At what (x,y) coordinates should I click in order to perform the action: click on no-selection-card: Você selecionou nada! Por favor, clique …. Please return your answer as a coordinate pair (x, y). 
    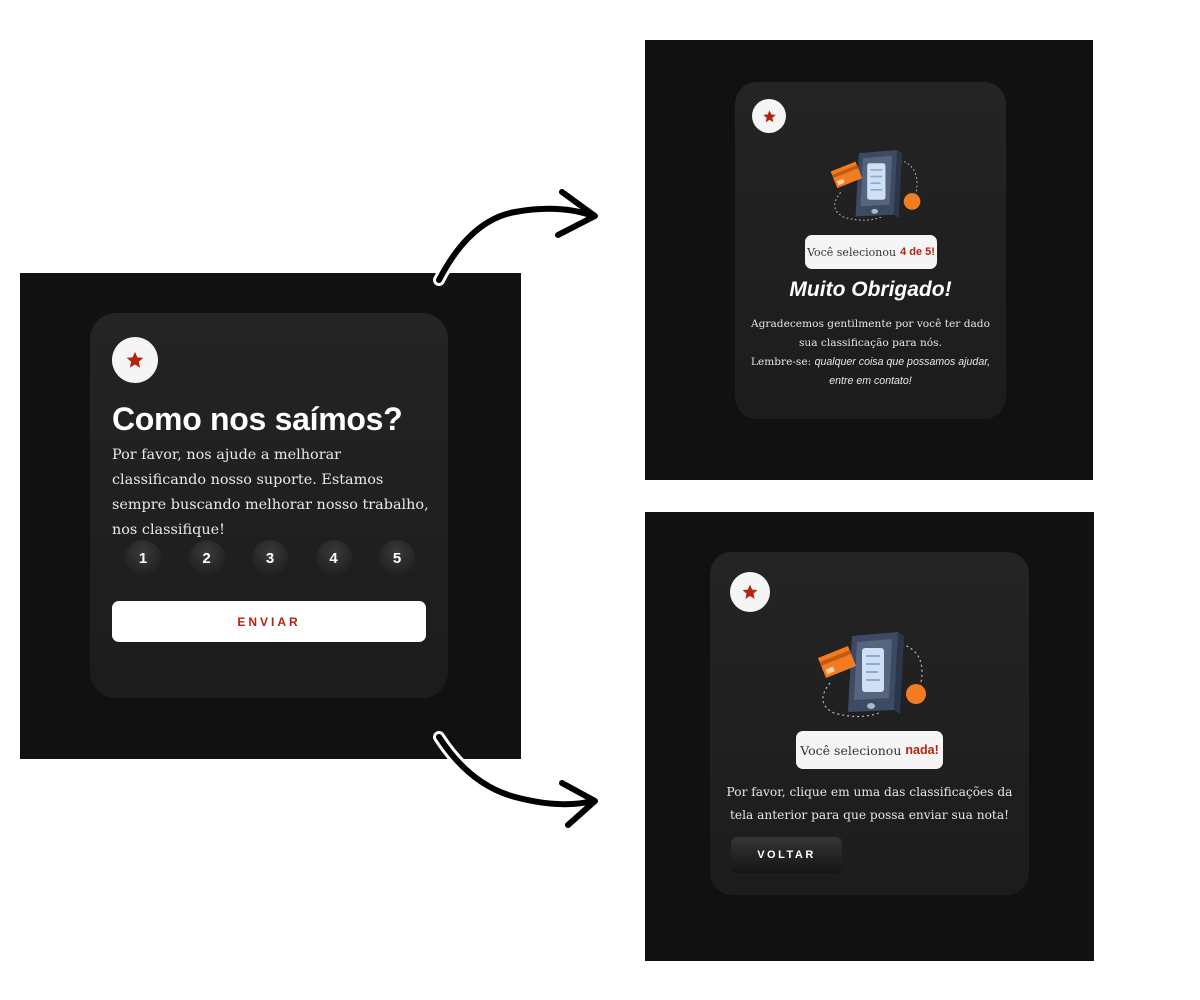
    Looking at the image, I should click on (869, 723).